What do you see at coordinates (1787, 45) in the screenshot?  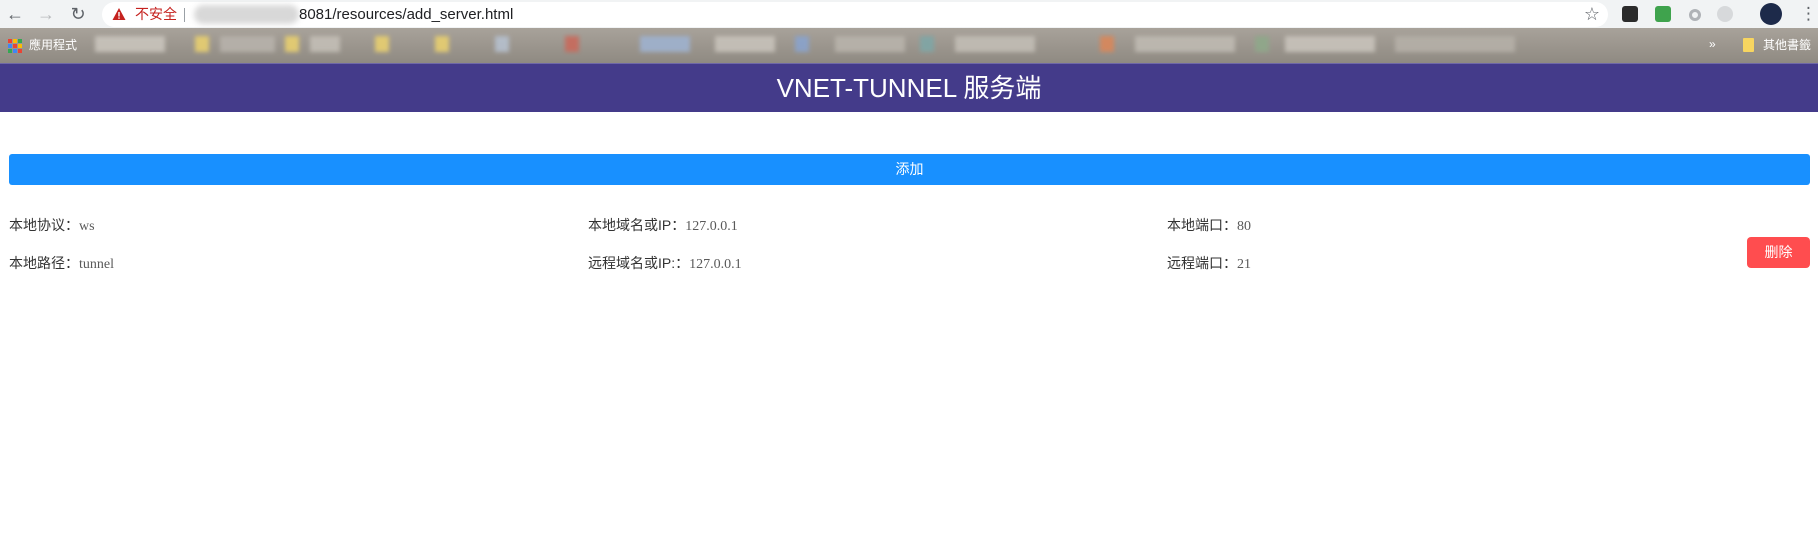 I see `other-bookmarks-label: 其他書籤` at bounding box center [1787, 45].